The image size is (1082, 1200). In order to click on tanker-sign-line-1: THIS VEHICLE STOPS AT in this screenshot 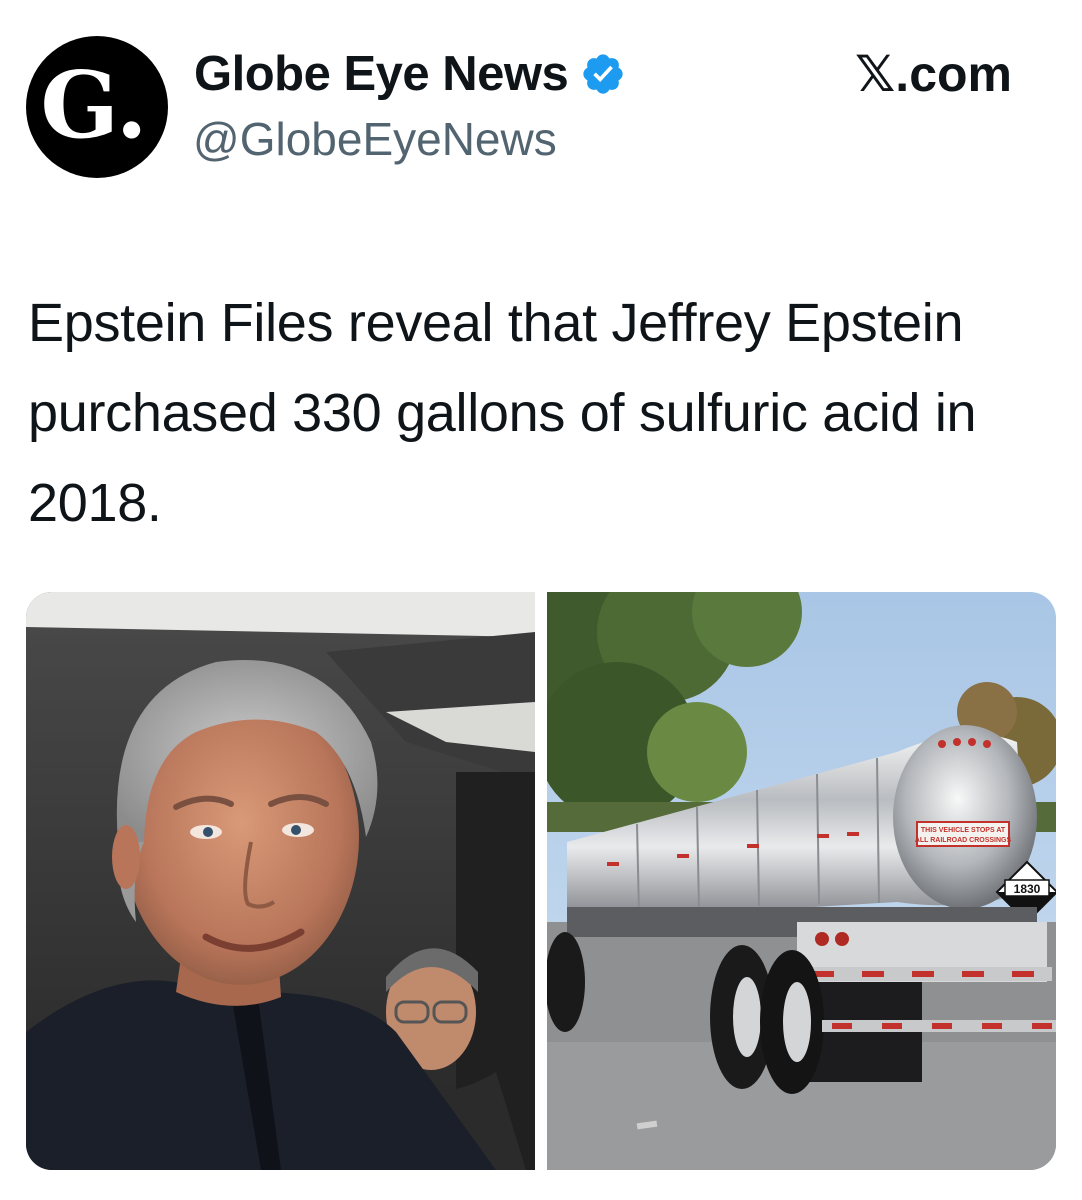, I will do `click(963, 830)`.